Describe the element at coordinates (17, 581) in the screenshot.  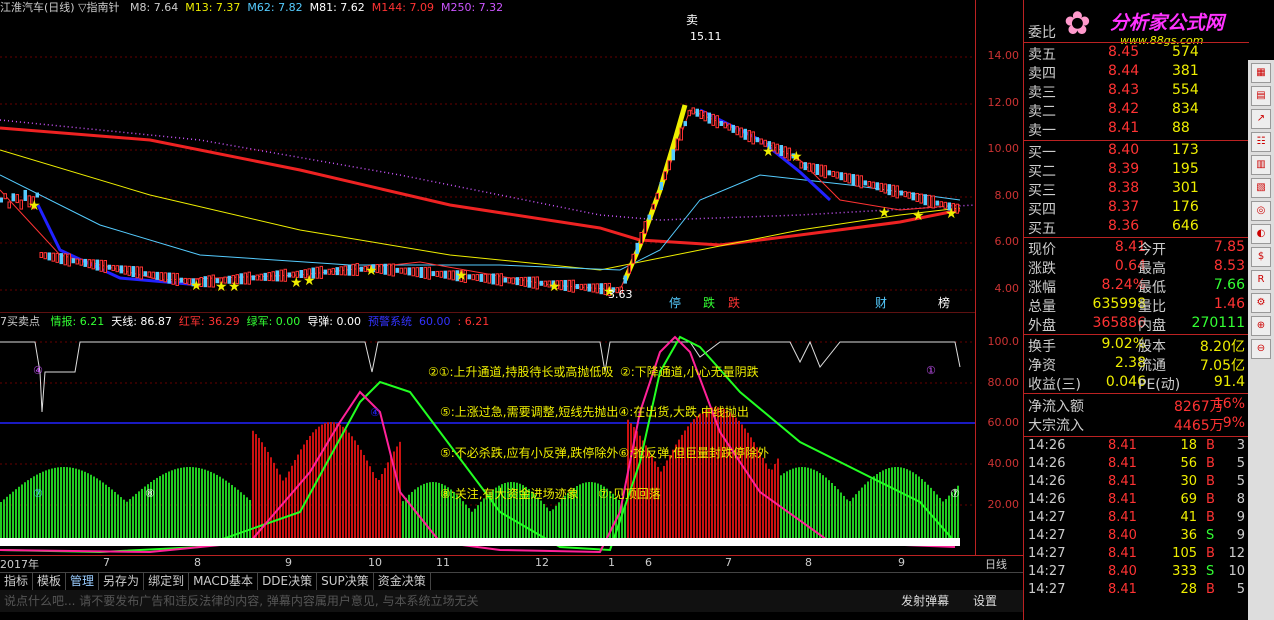
I see `tab-indicator: 指标` at that location.